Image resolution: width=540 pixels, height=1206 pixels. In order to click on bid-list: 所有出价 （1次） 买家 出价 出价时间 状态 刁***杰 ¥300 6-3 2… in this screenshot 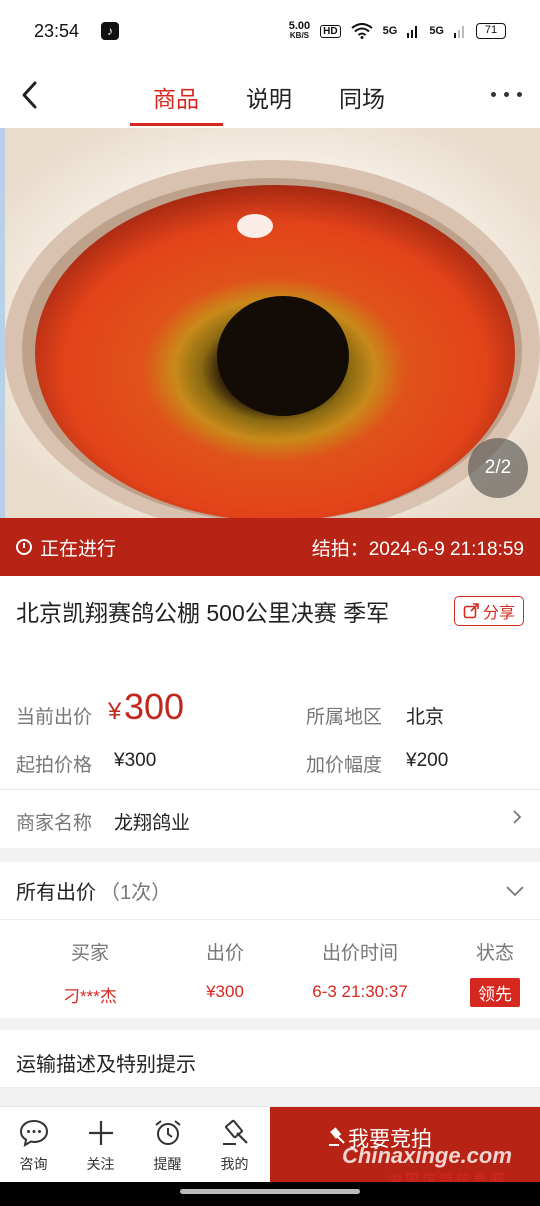, I will do `click(270, 940)`.